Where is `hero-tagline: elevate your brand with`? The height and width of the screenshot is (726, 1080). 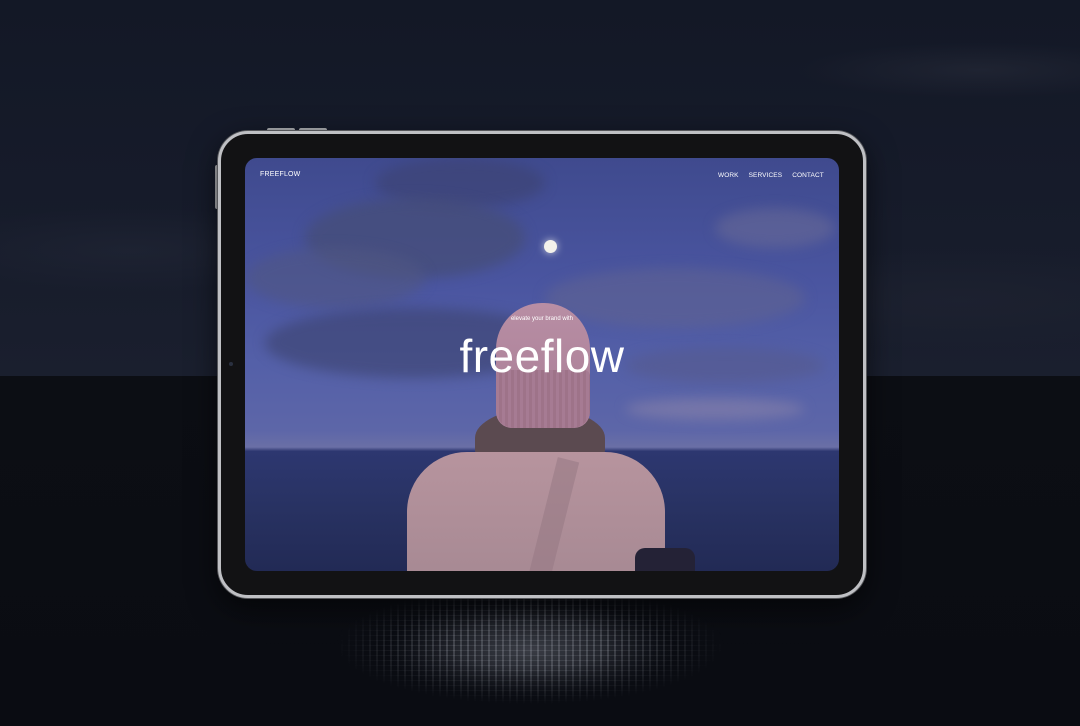
hero-tagline: elevate your brand with is located at coordinates (542, 319).